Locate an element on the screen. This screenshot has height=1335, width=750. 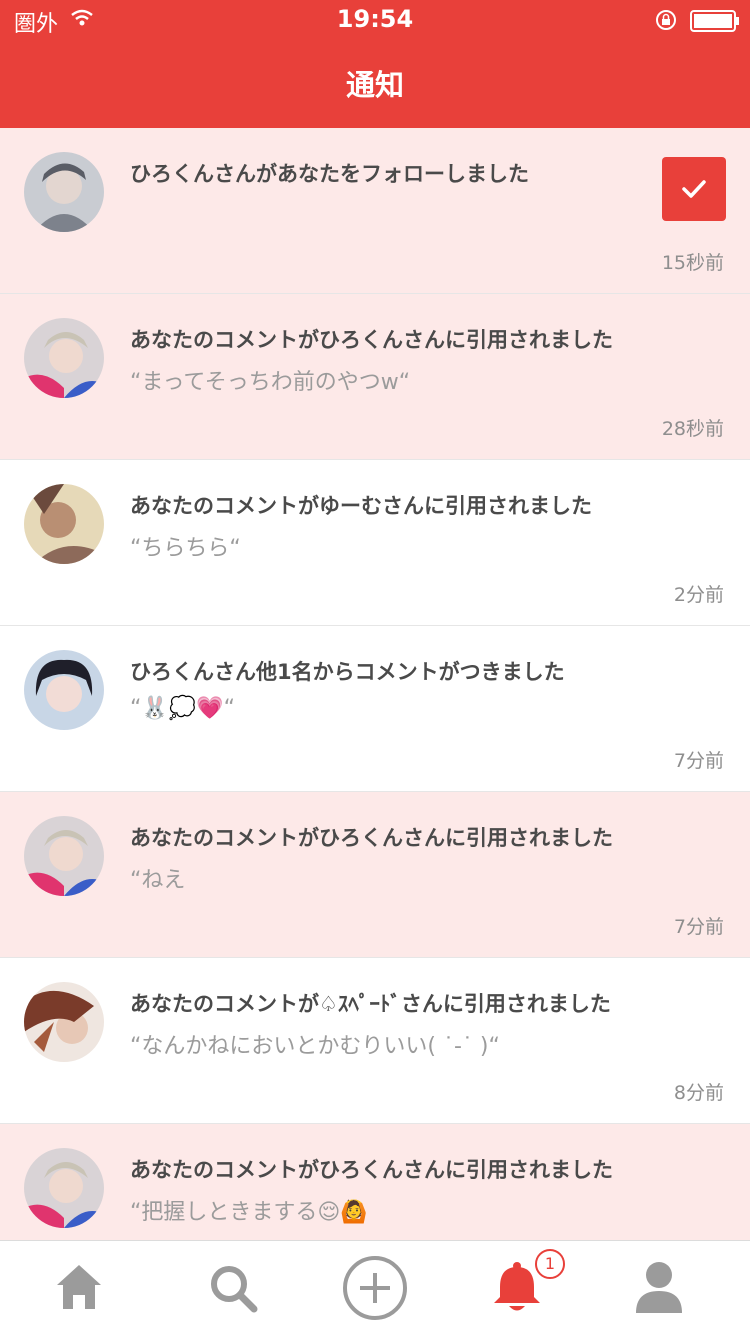
notification-time: 28秒前 is located at coordinates (692, 429).